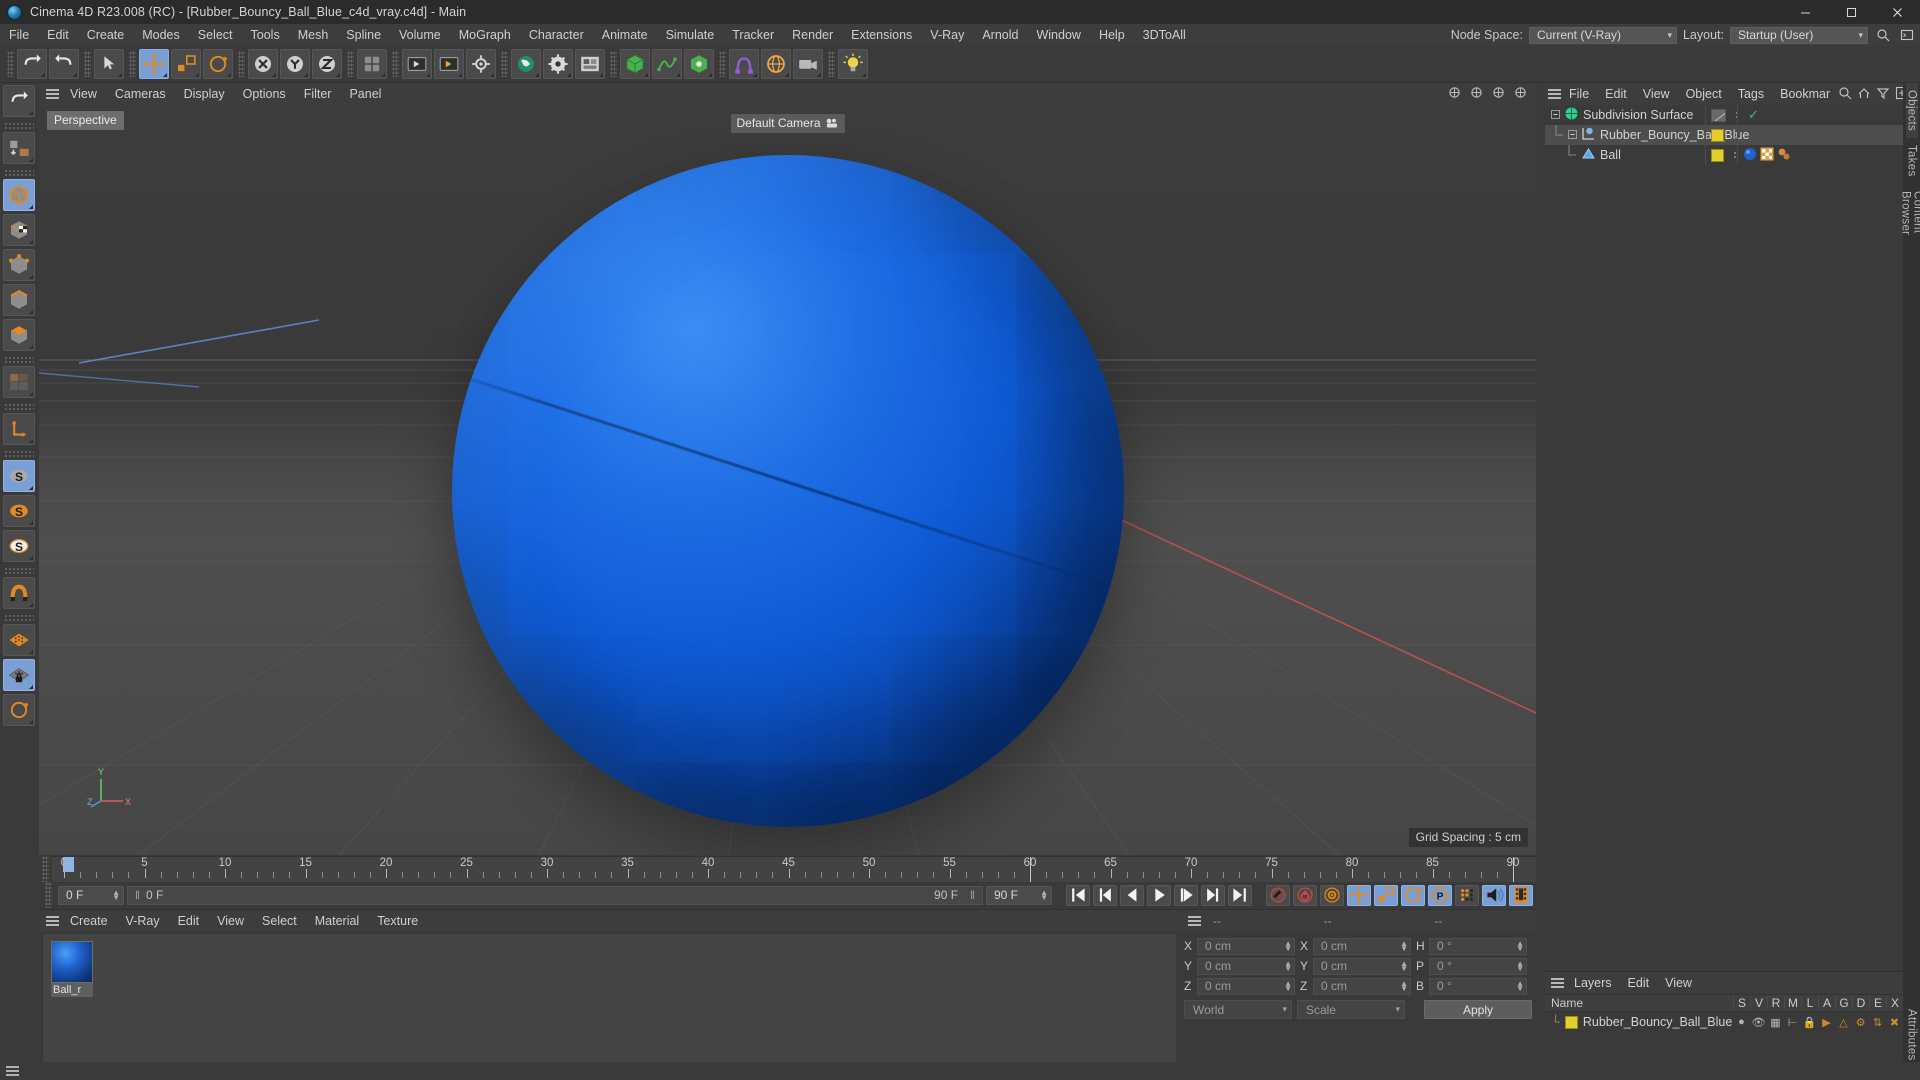 The width and height of the screenshot is (1920, 1080). Describe the element at coordinates (372, 64) in the screenshot. I see `toolbar-world-object-coord-button` at that location.